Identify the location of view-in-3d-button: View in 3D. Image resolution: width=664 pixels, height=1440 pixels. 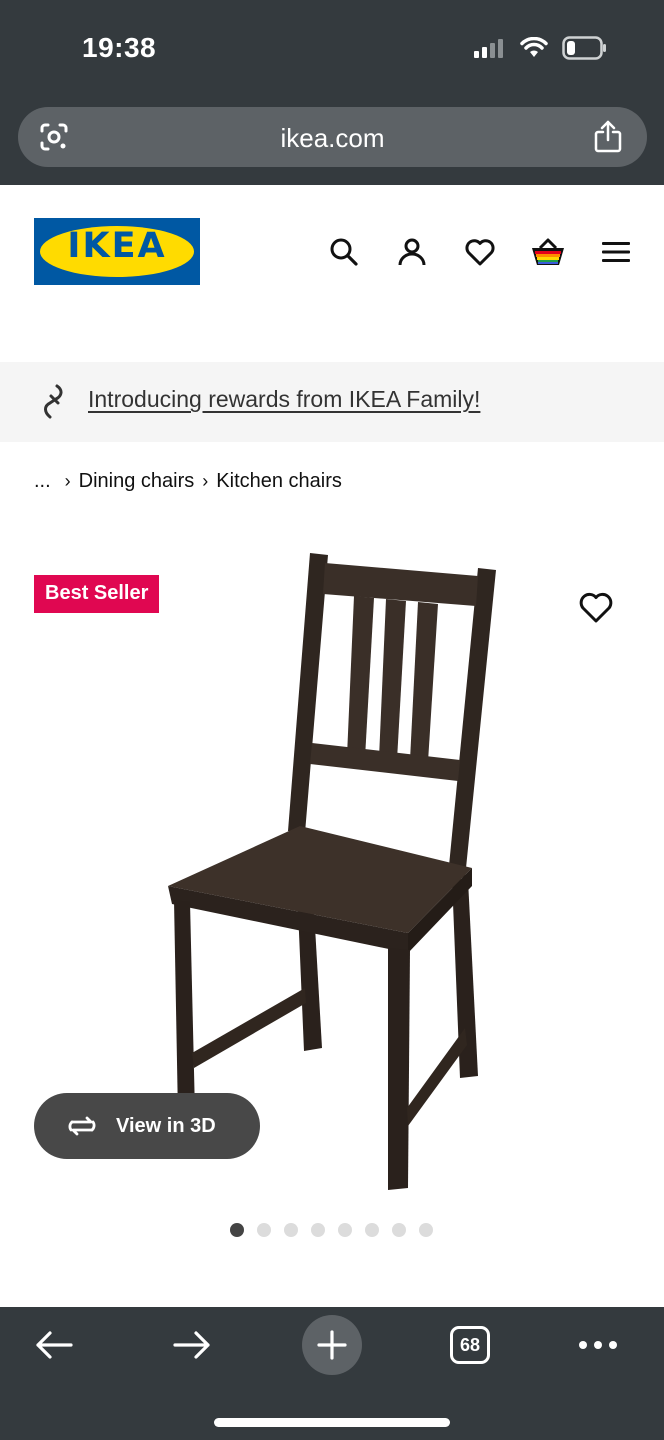
(147, 1126).